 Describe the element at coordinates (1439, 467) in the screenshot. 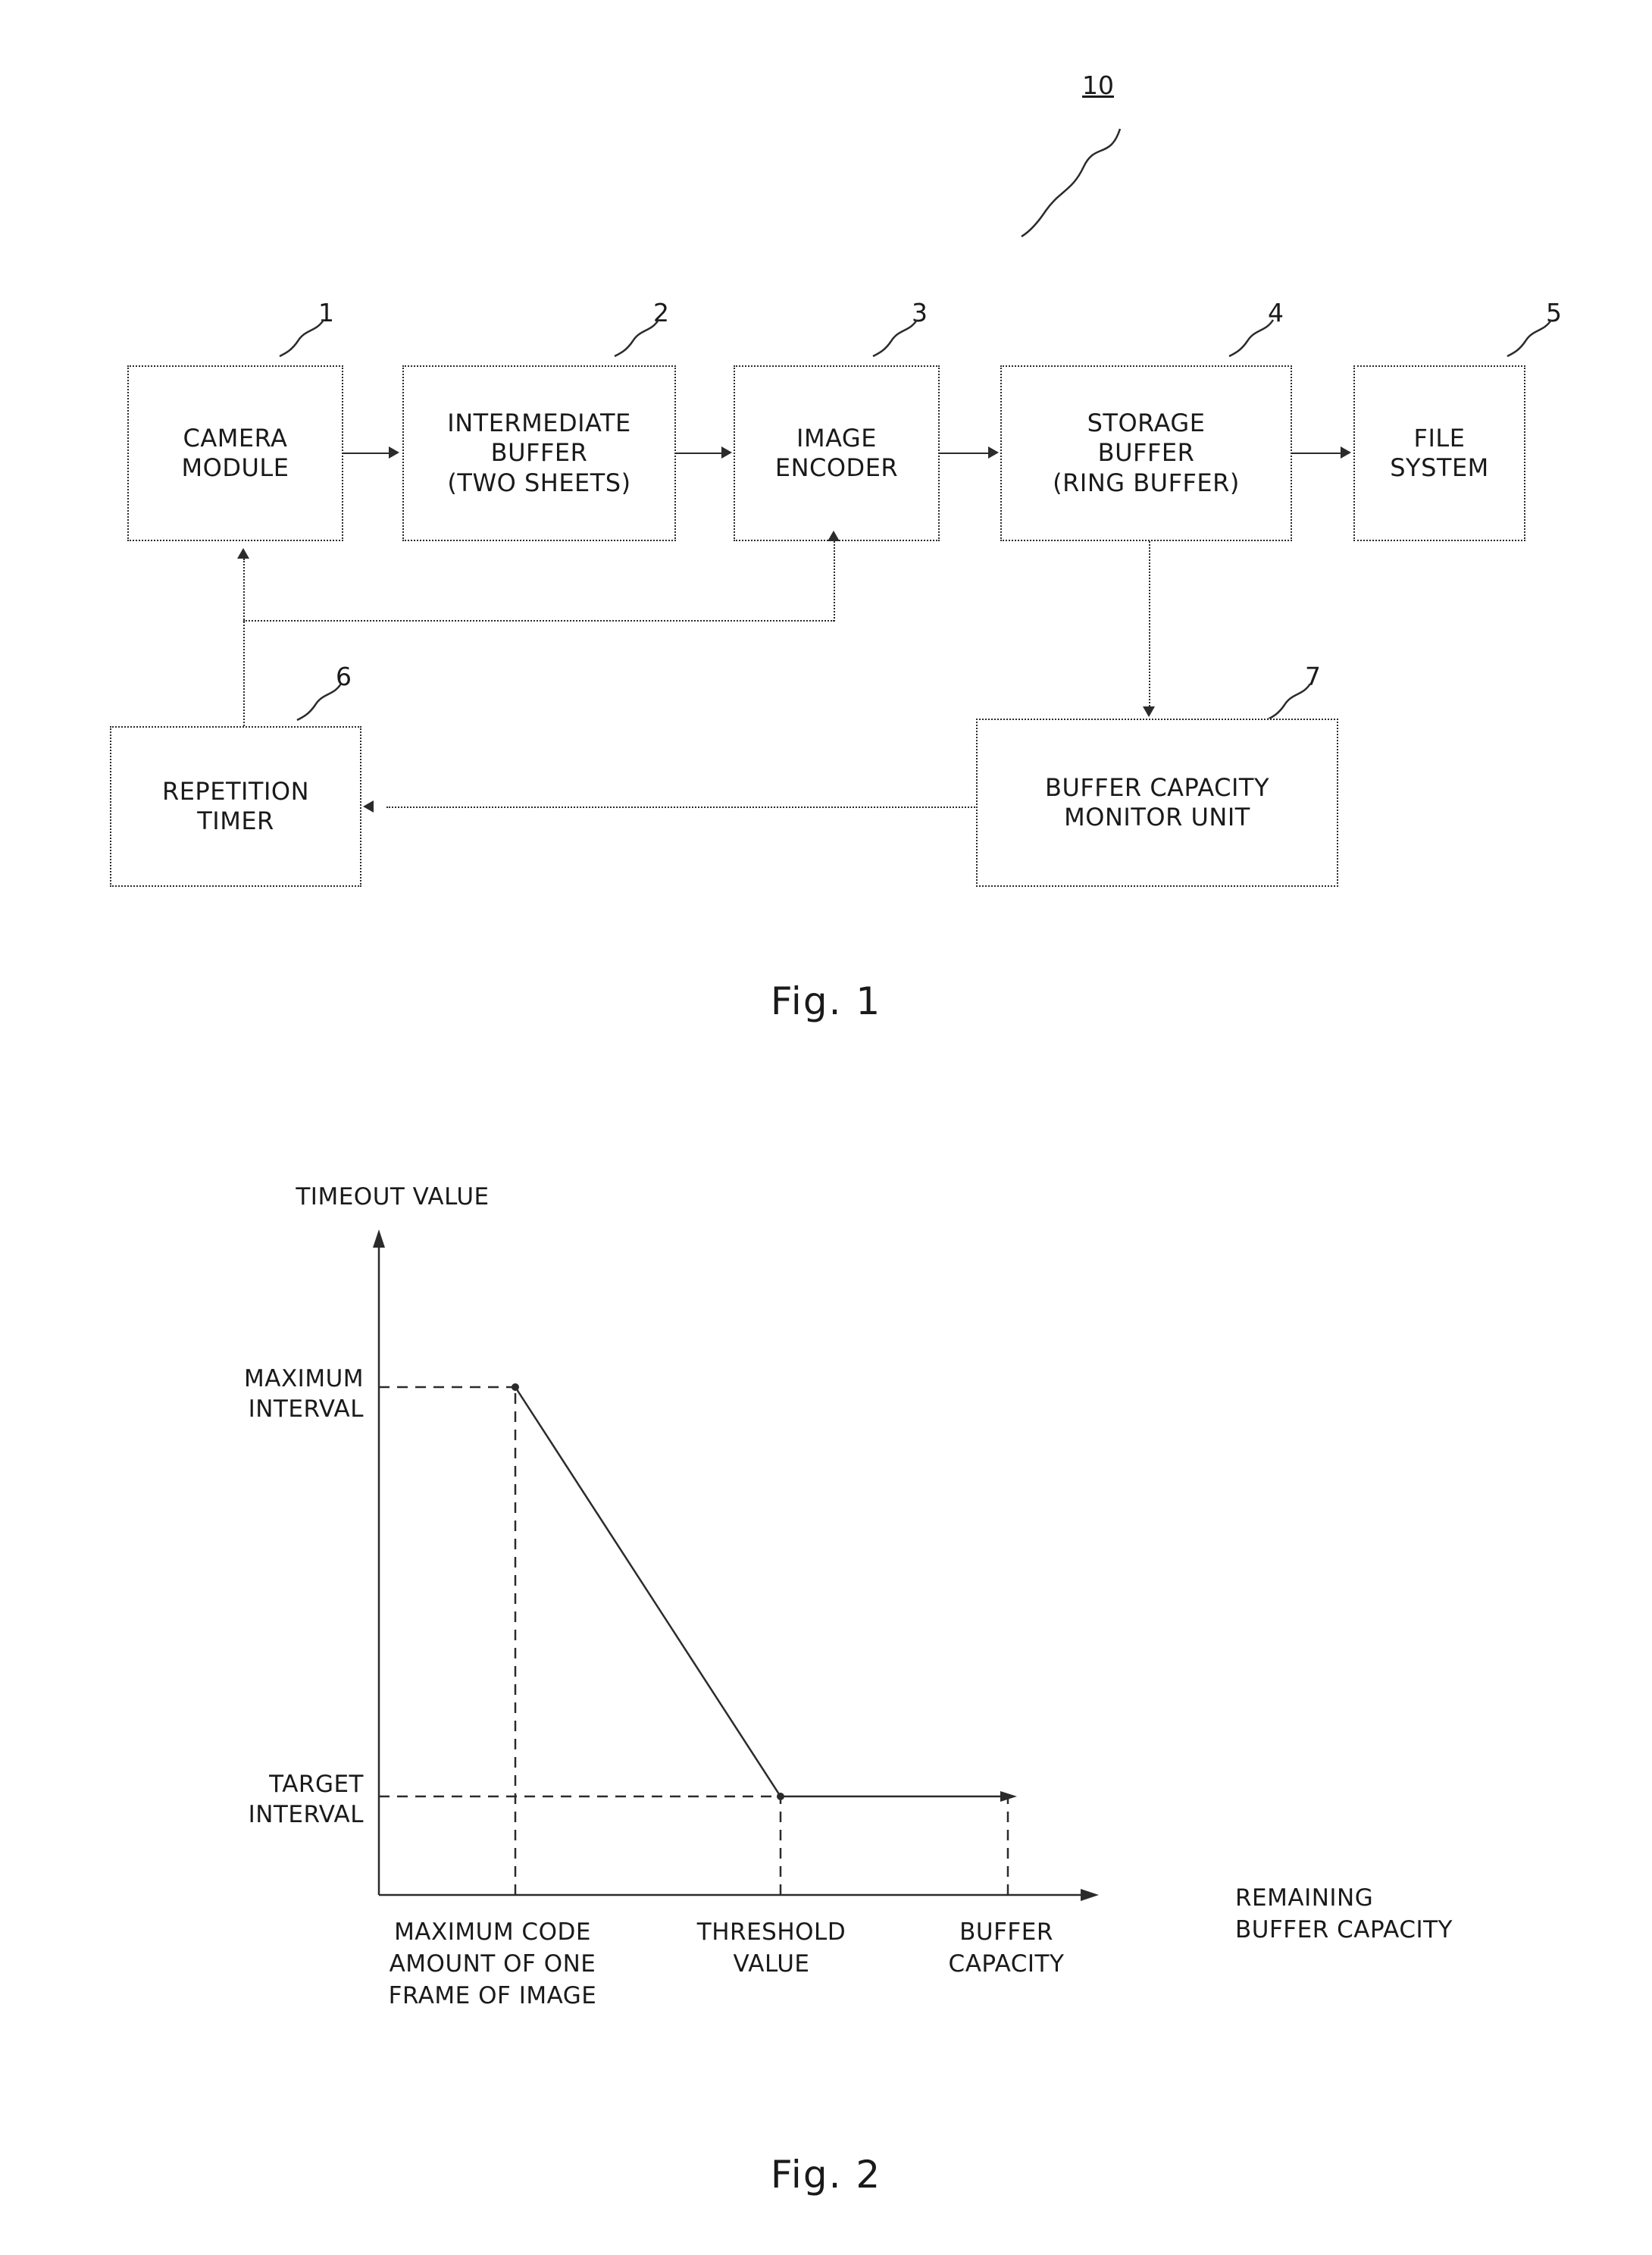

I see `block-file-system-line-2: SYSTEM` at that location.